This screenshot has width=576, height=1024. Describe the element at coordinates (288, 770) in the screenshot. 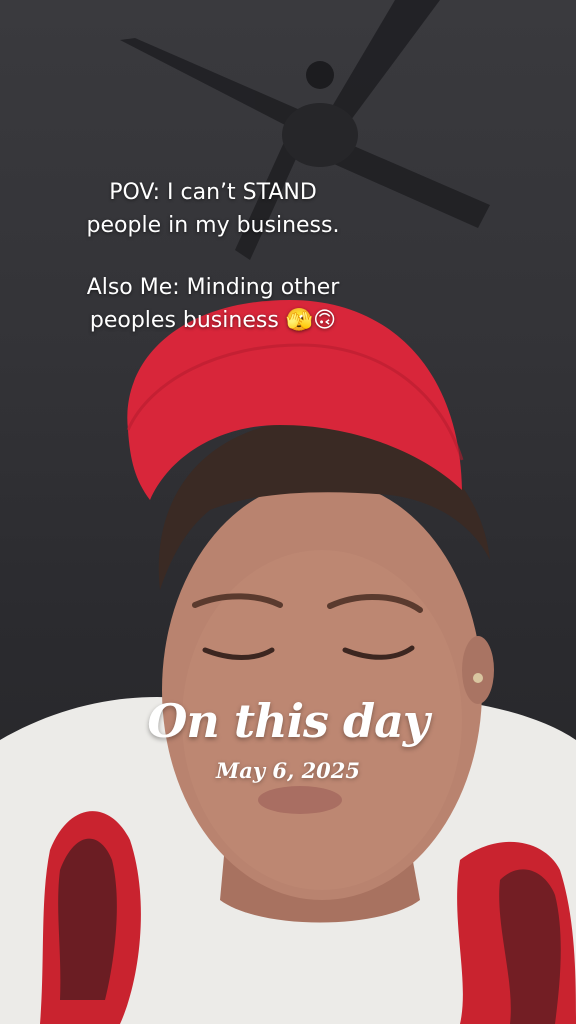

I see `memory-date: May 6, 2025` at that location.